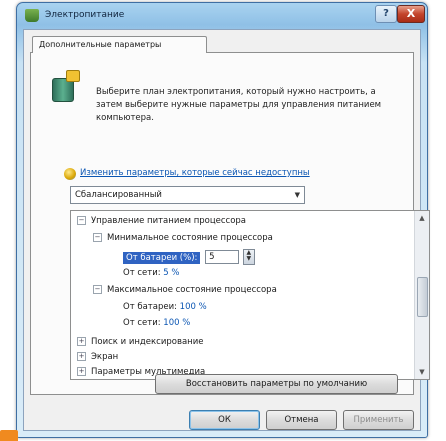 Image resolution: width=446 pixels, height=441 pixels. I want to click on battery-setting-label: От батареи (%):, so click(162, 257).